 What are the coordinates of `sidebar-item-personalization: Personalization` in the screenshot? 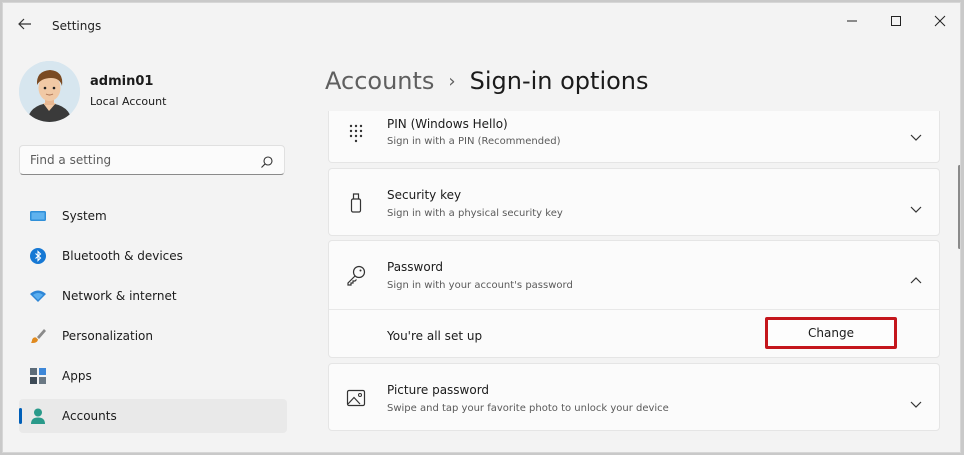 It's located at (153, 336).